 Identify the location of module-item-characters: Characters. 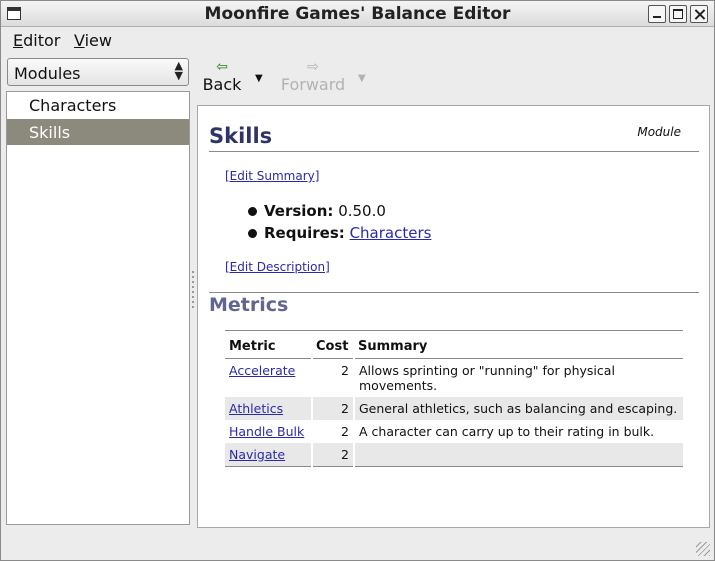
(98, 105).